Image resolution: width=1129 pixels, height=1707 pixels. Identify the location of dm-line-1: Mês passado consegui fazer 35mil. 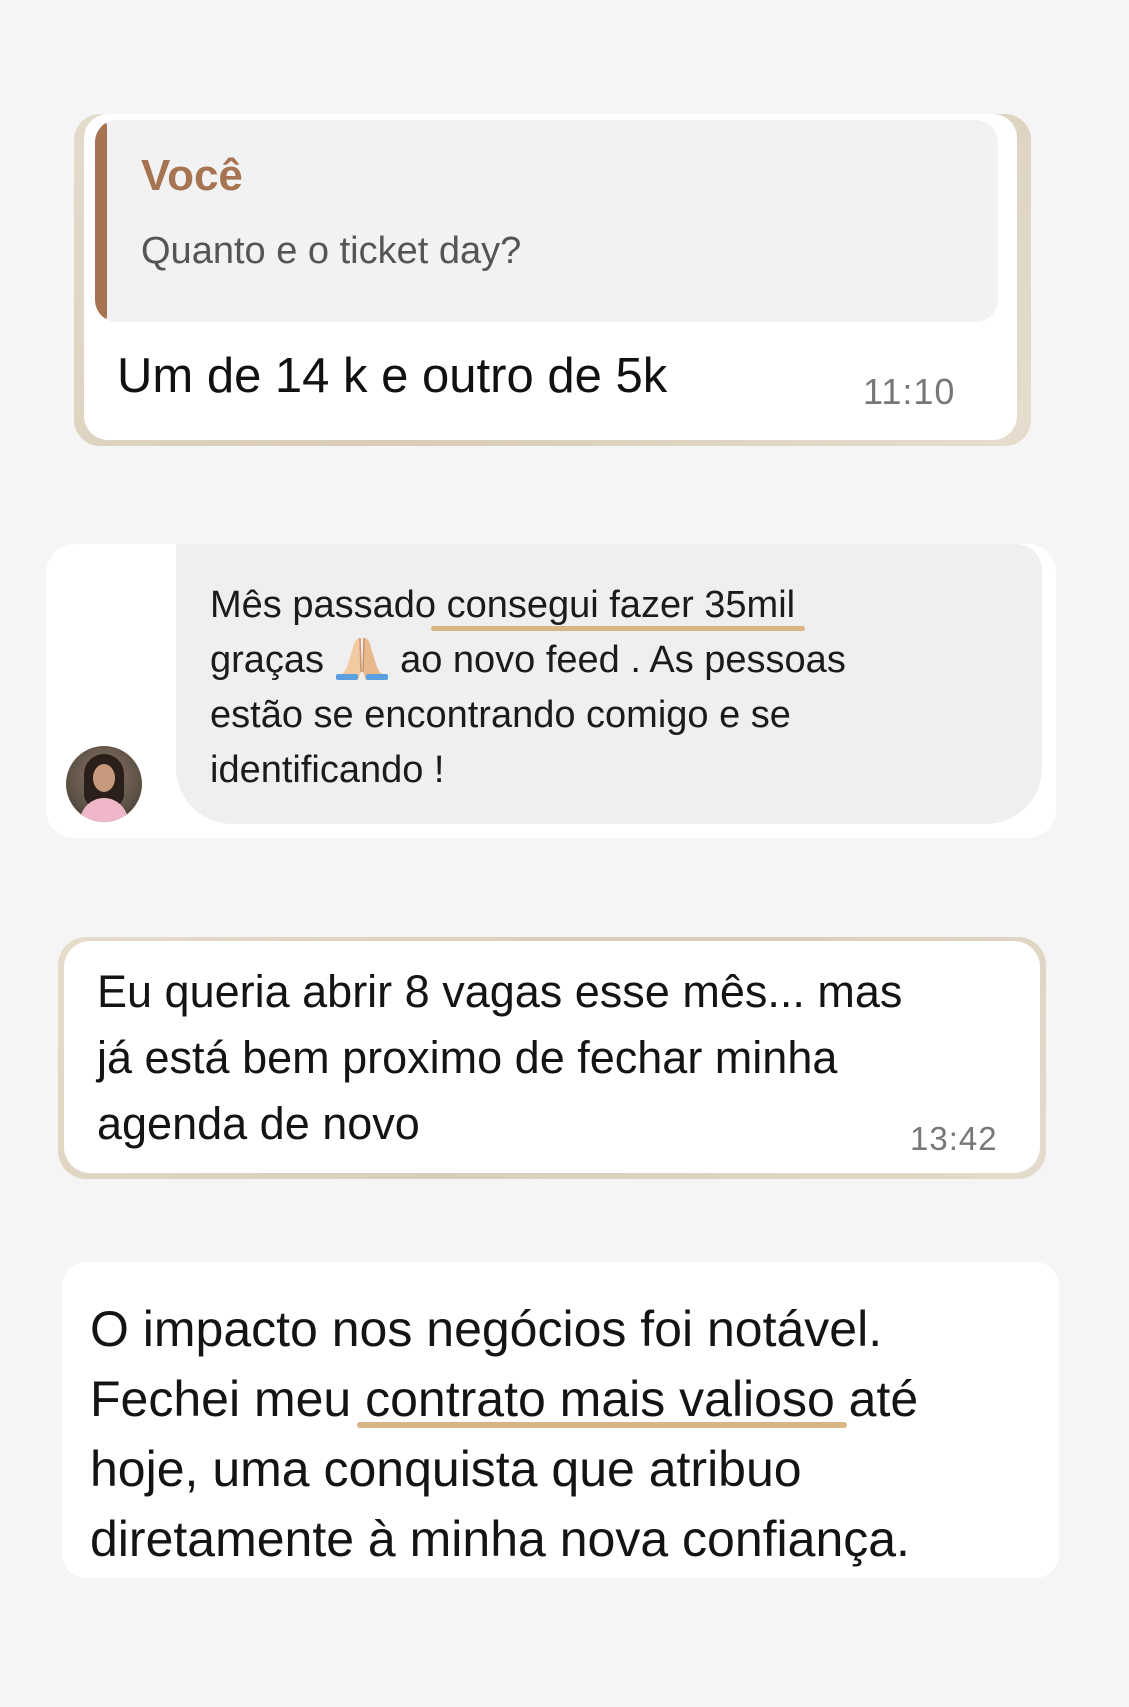
(600, 605).